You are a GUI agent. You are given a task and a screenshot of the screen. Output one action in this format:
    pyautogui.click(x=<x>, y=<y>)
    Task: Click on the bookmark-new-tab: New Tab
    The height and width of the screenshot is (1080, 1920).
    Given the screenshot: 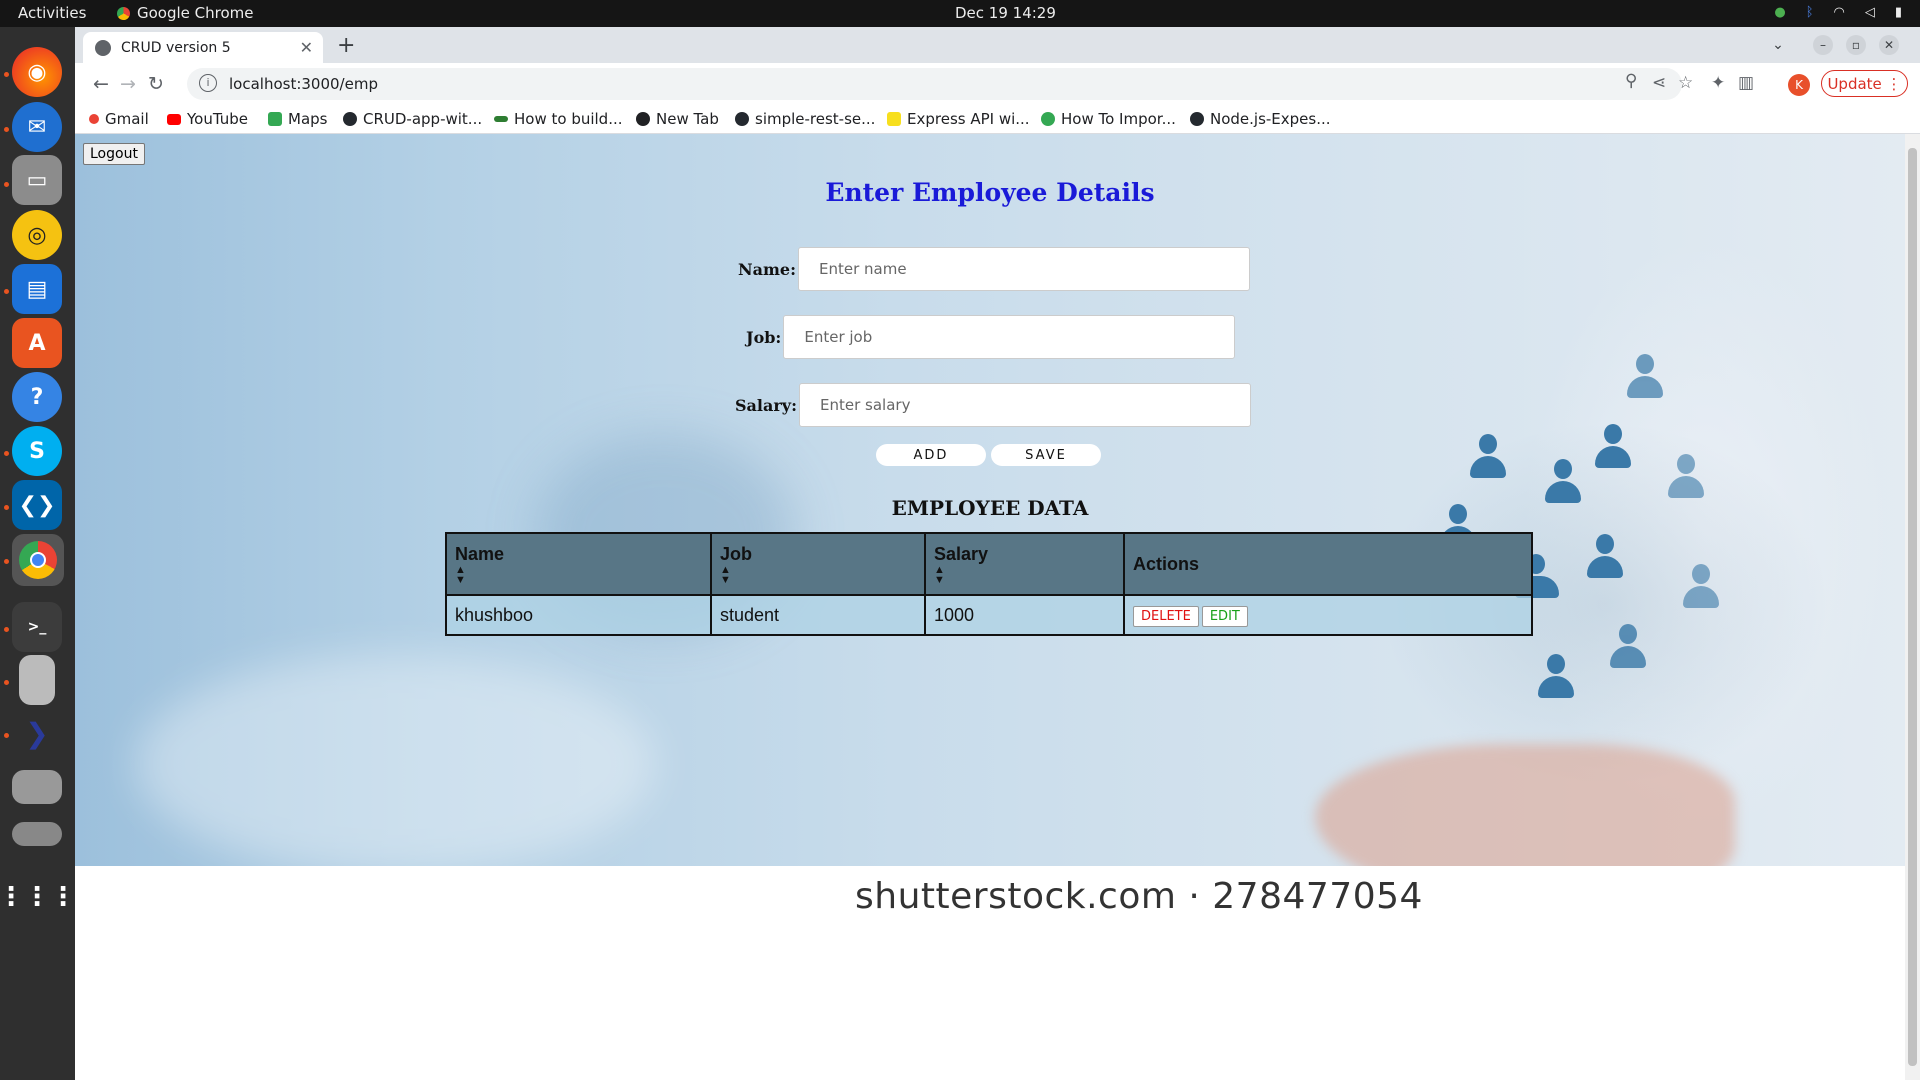 What is the action you would take?
    pyautogui.click(x=677, y=119)
    